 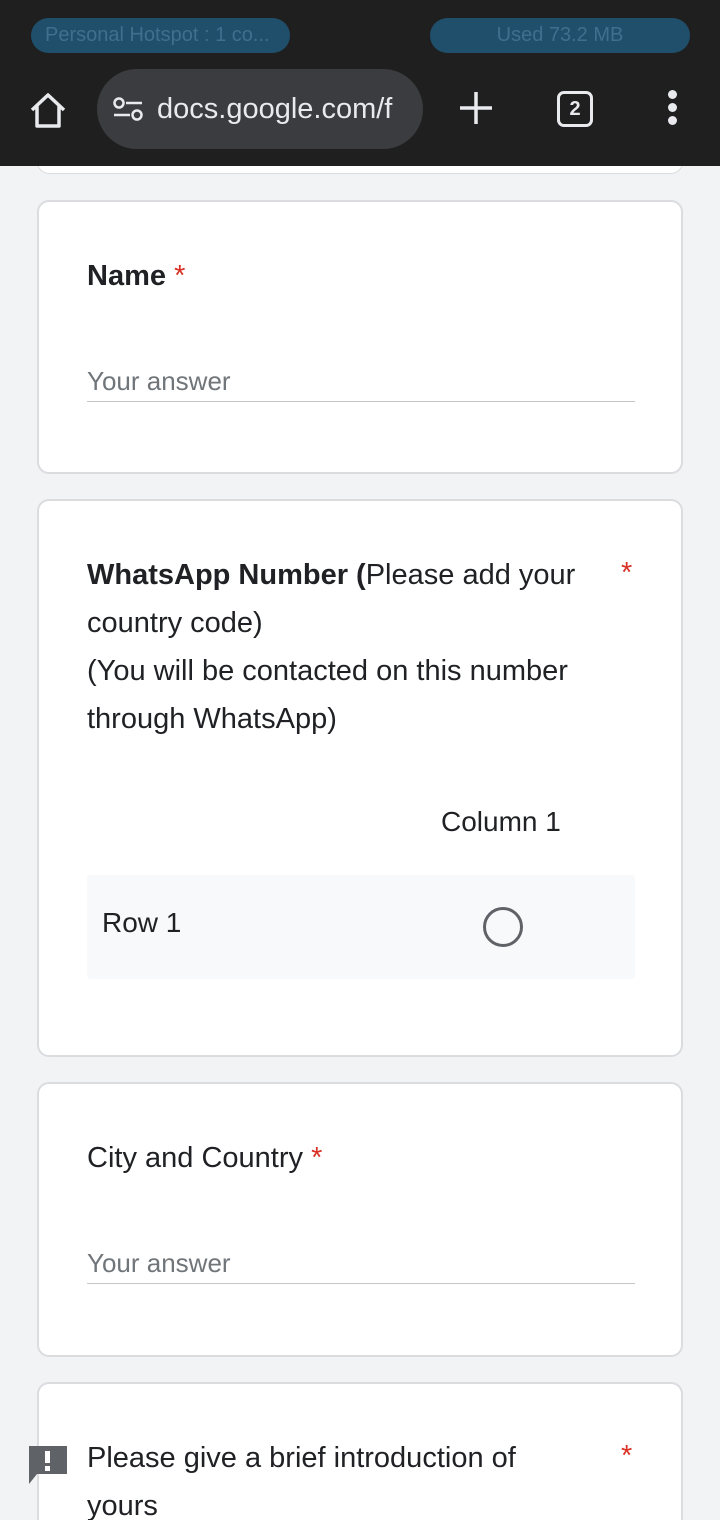 What do you see at coordinates (195, 1158) in the screenshot?
I see `question-label: City and Country` at bounding box center [195, 1158].